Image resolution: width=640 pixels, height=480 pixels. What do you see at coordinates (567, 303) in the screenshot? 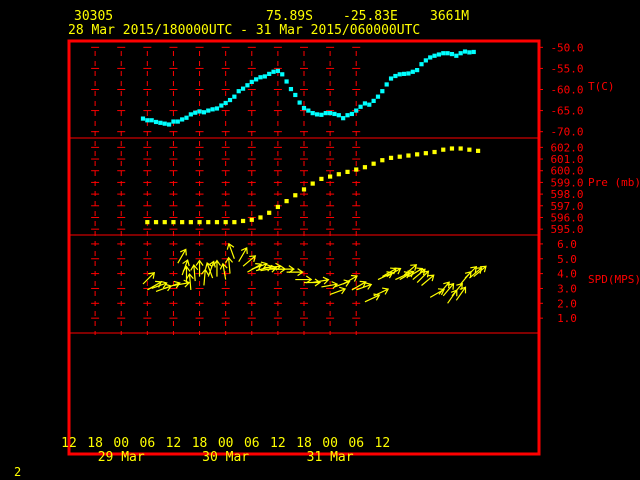
I see `y-tick-label: 2.0` at bounding box center [567, 303].